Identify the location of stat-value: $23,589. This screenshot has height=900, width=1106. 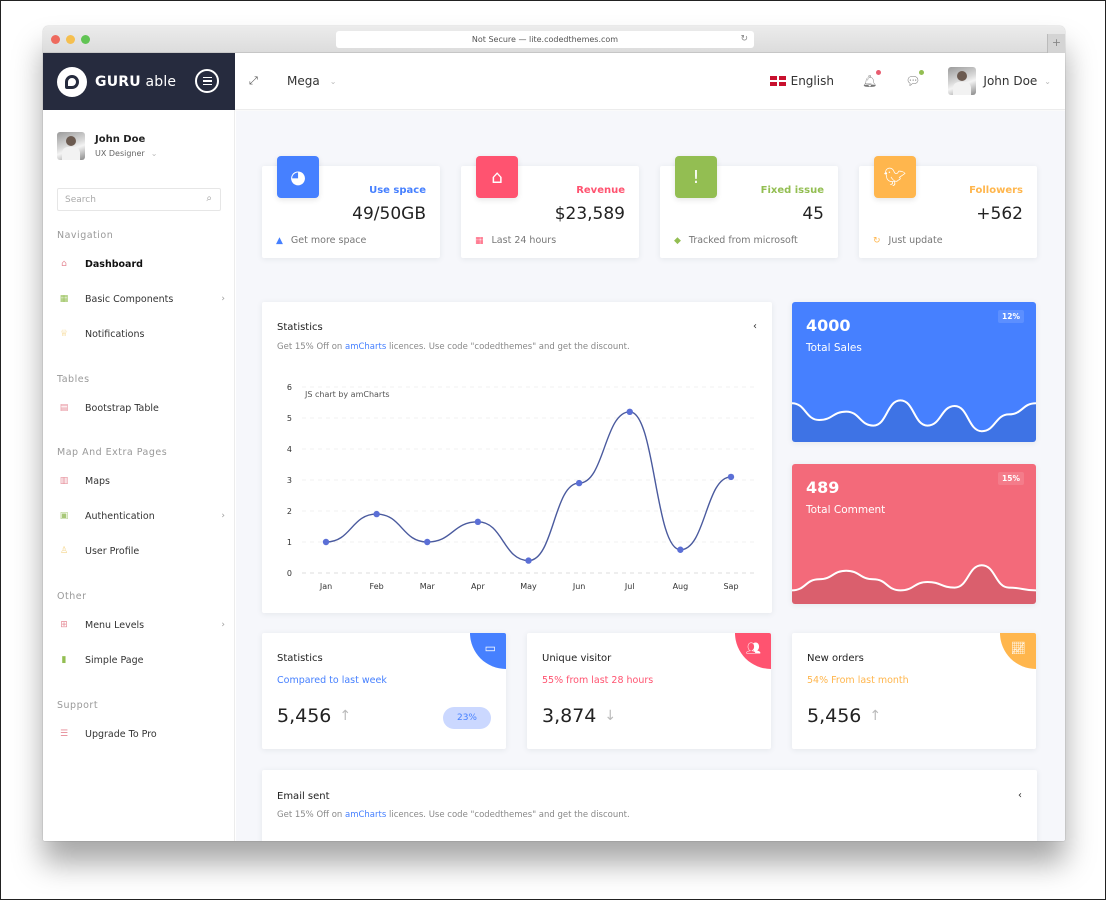
(589, 214).